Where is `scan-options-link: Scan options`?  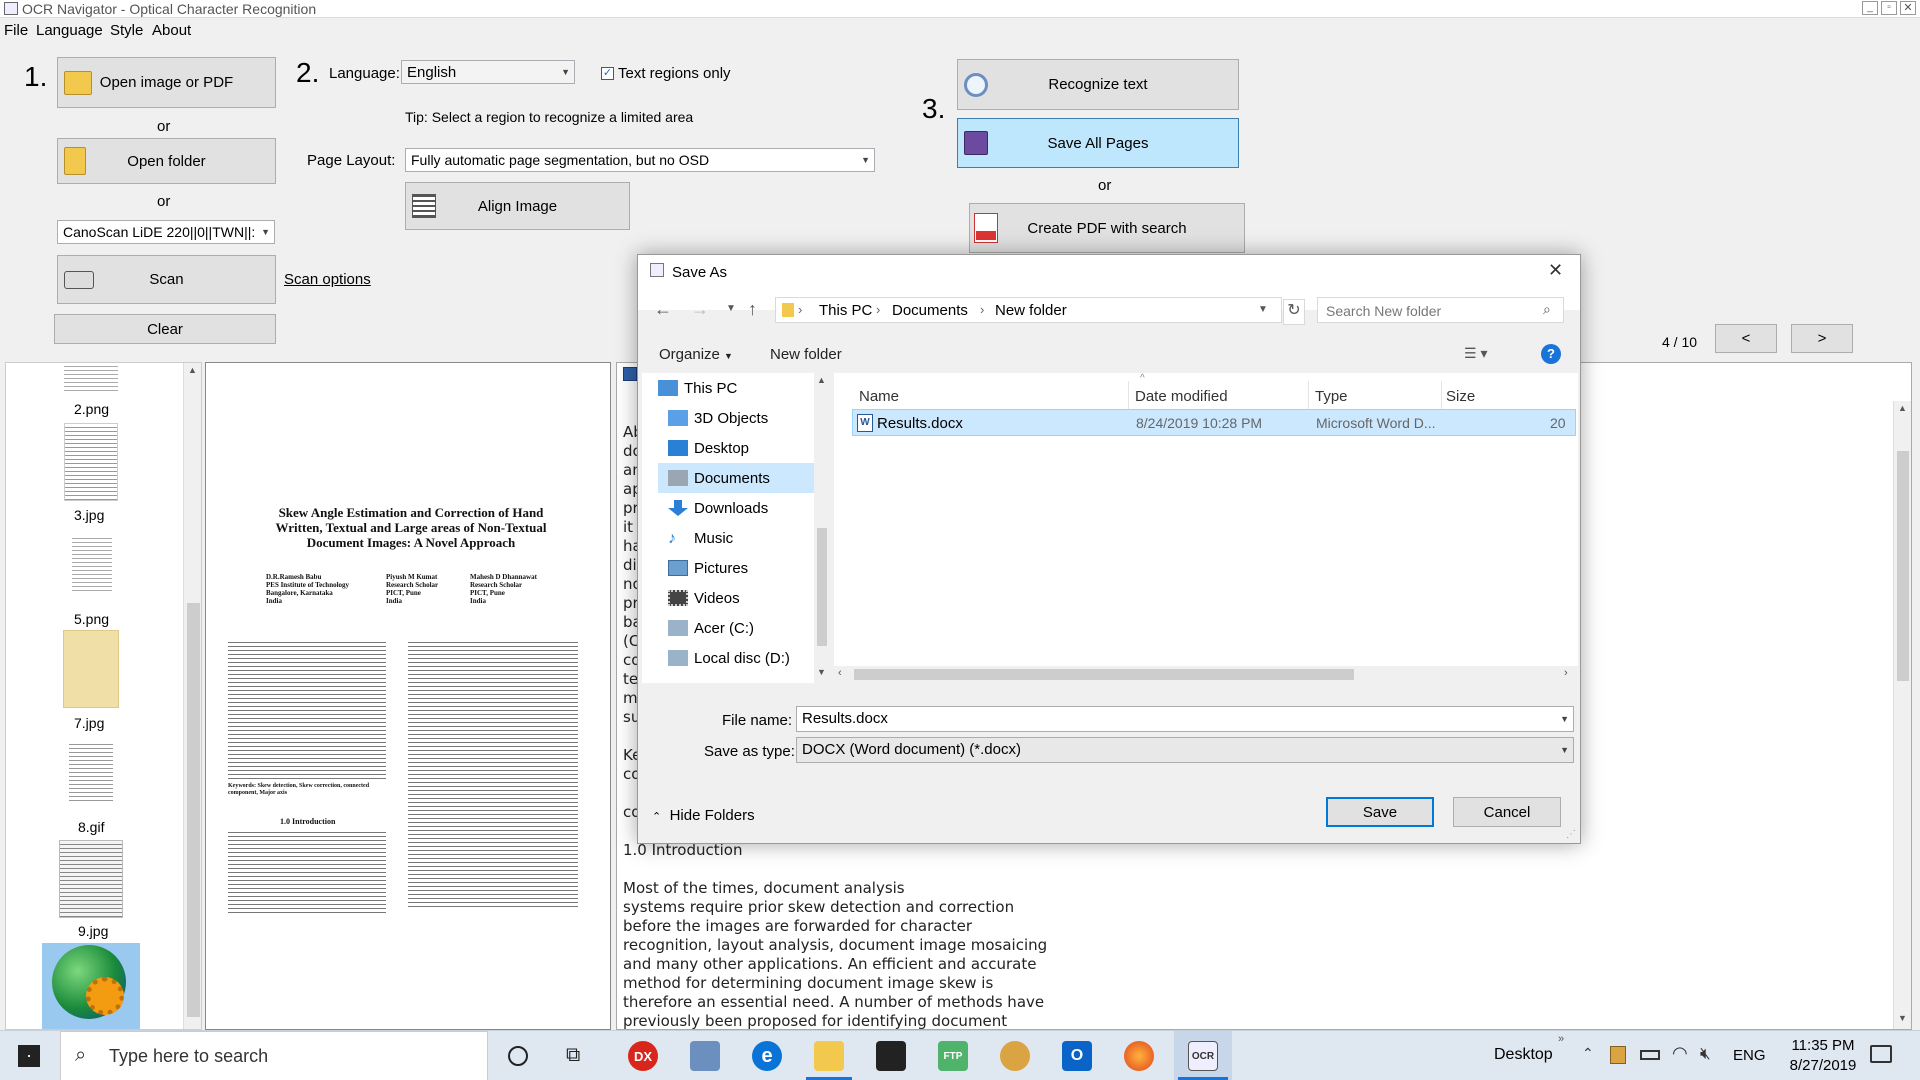
scan-options-link: Scan options is located at coordinates (327, 279).